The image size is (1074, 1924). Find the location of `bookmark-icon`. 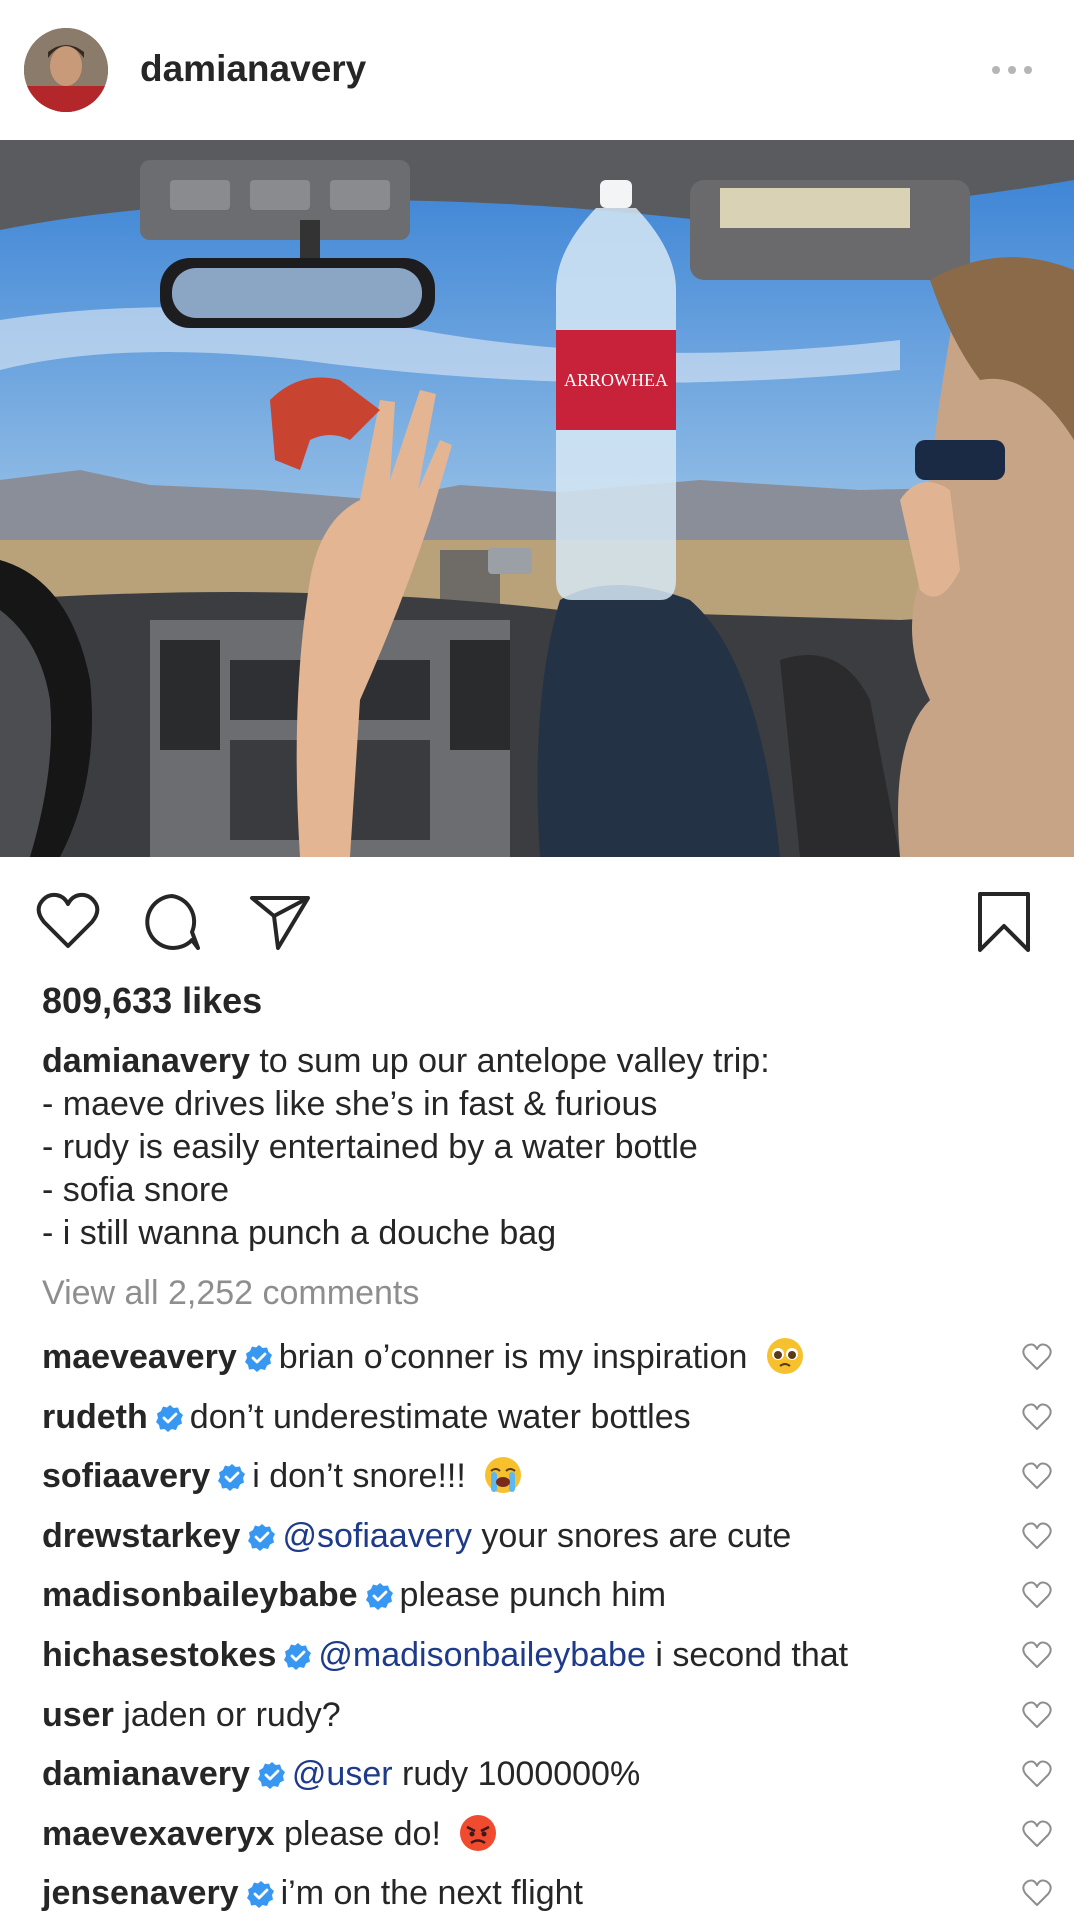

bookmark-icon is located at coordinates (1004, 924).